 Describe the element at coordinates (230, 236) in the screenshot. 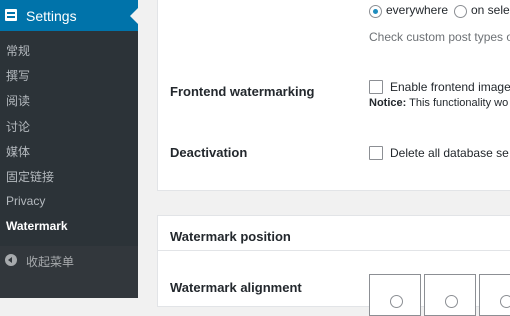

I see `watermark-position-title: Watermark position` at that location.